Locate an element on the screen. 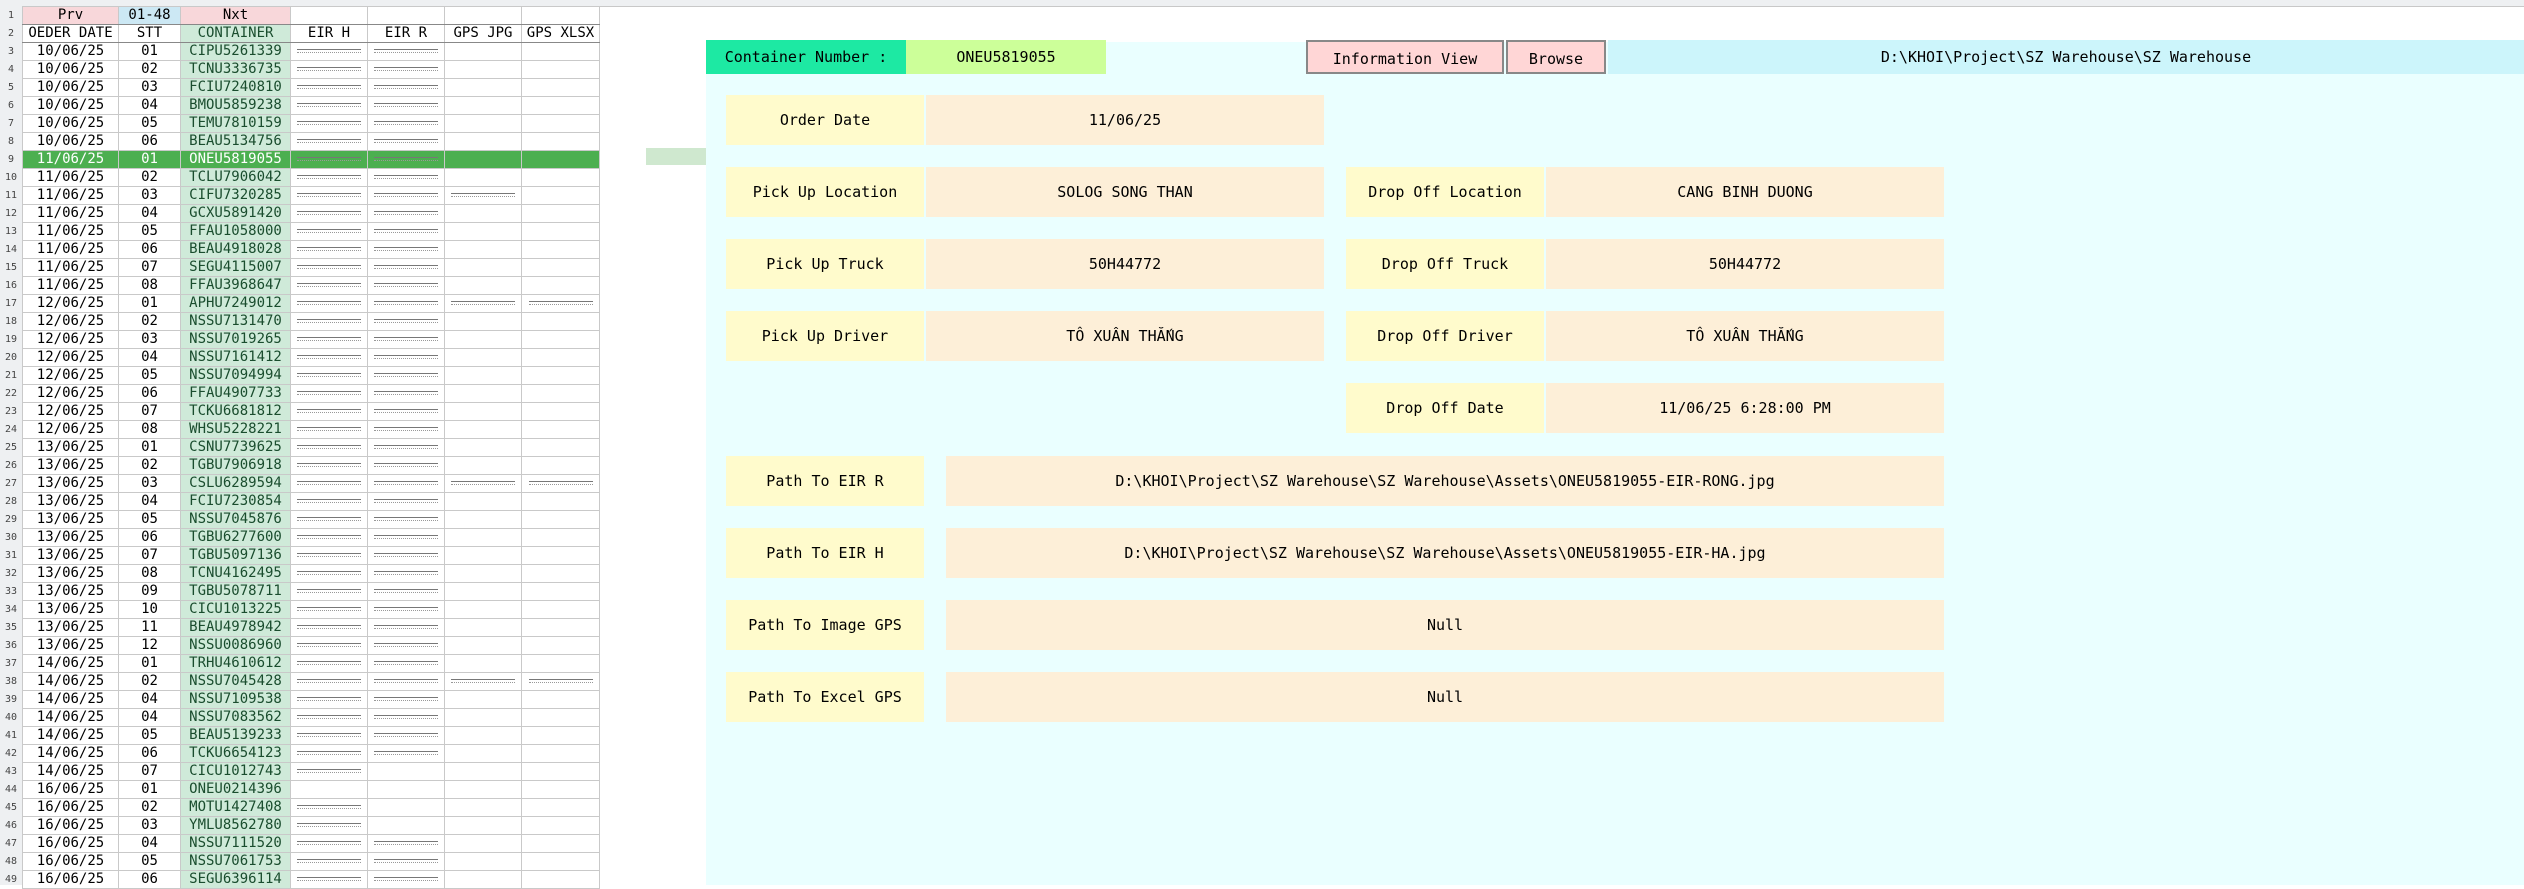 The height and width of the screenshot is (889, 2524). stt-cell: 06 is located at coordinates (149, 537).